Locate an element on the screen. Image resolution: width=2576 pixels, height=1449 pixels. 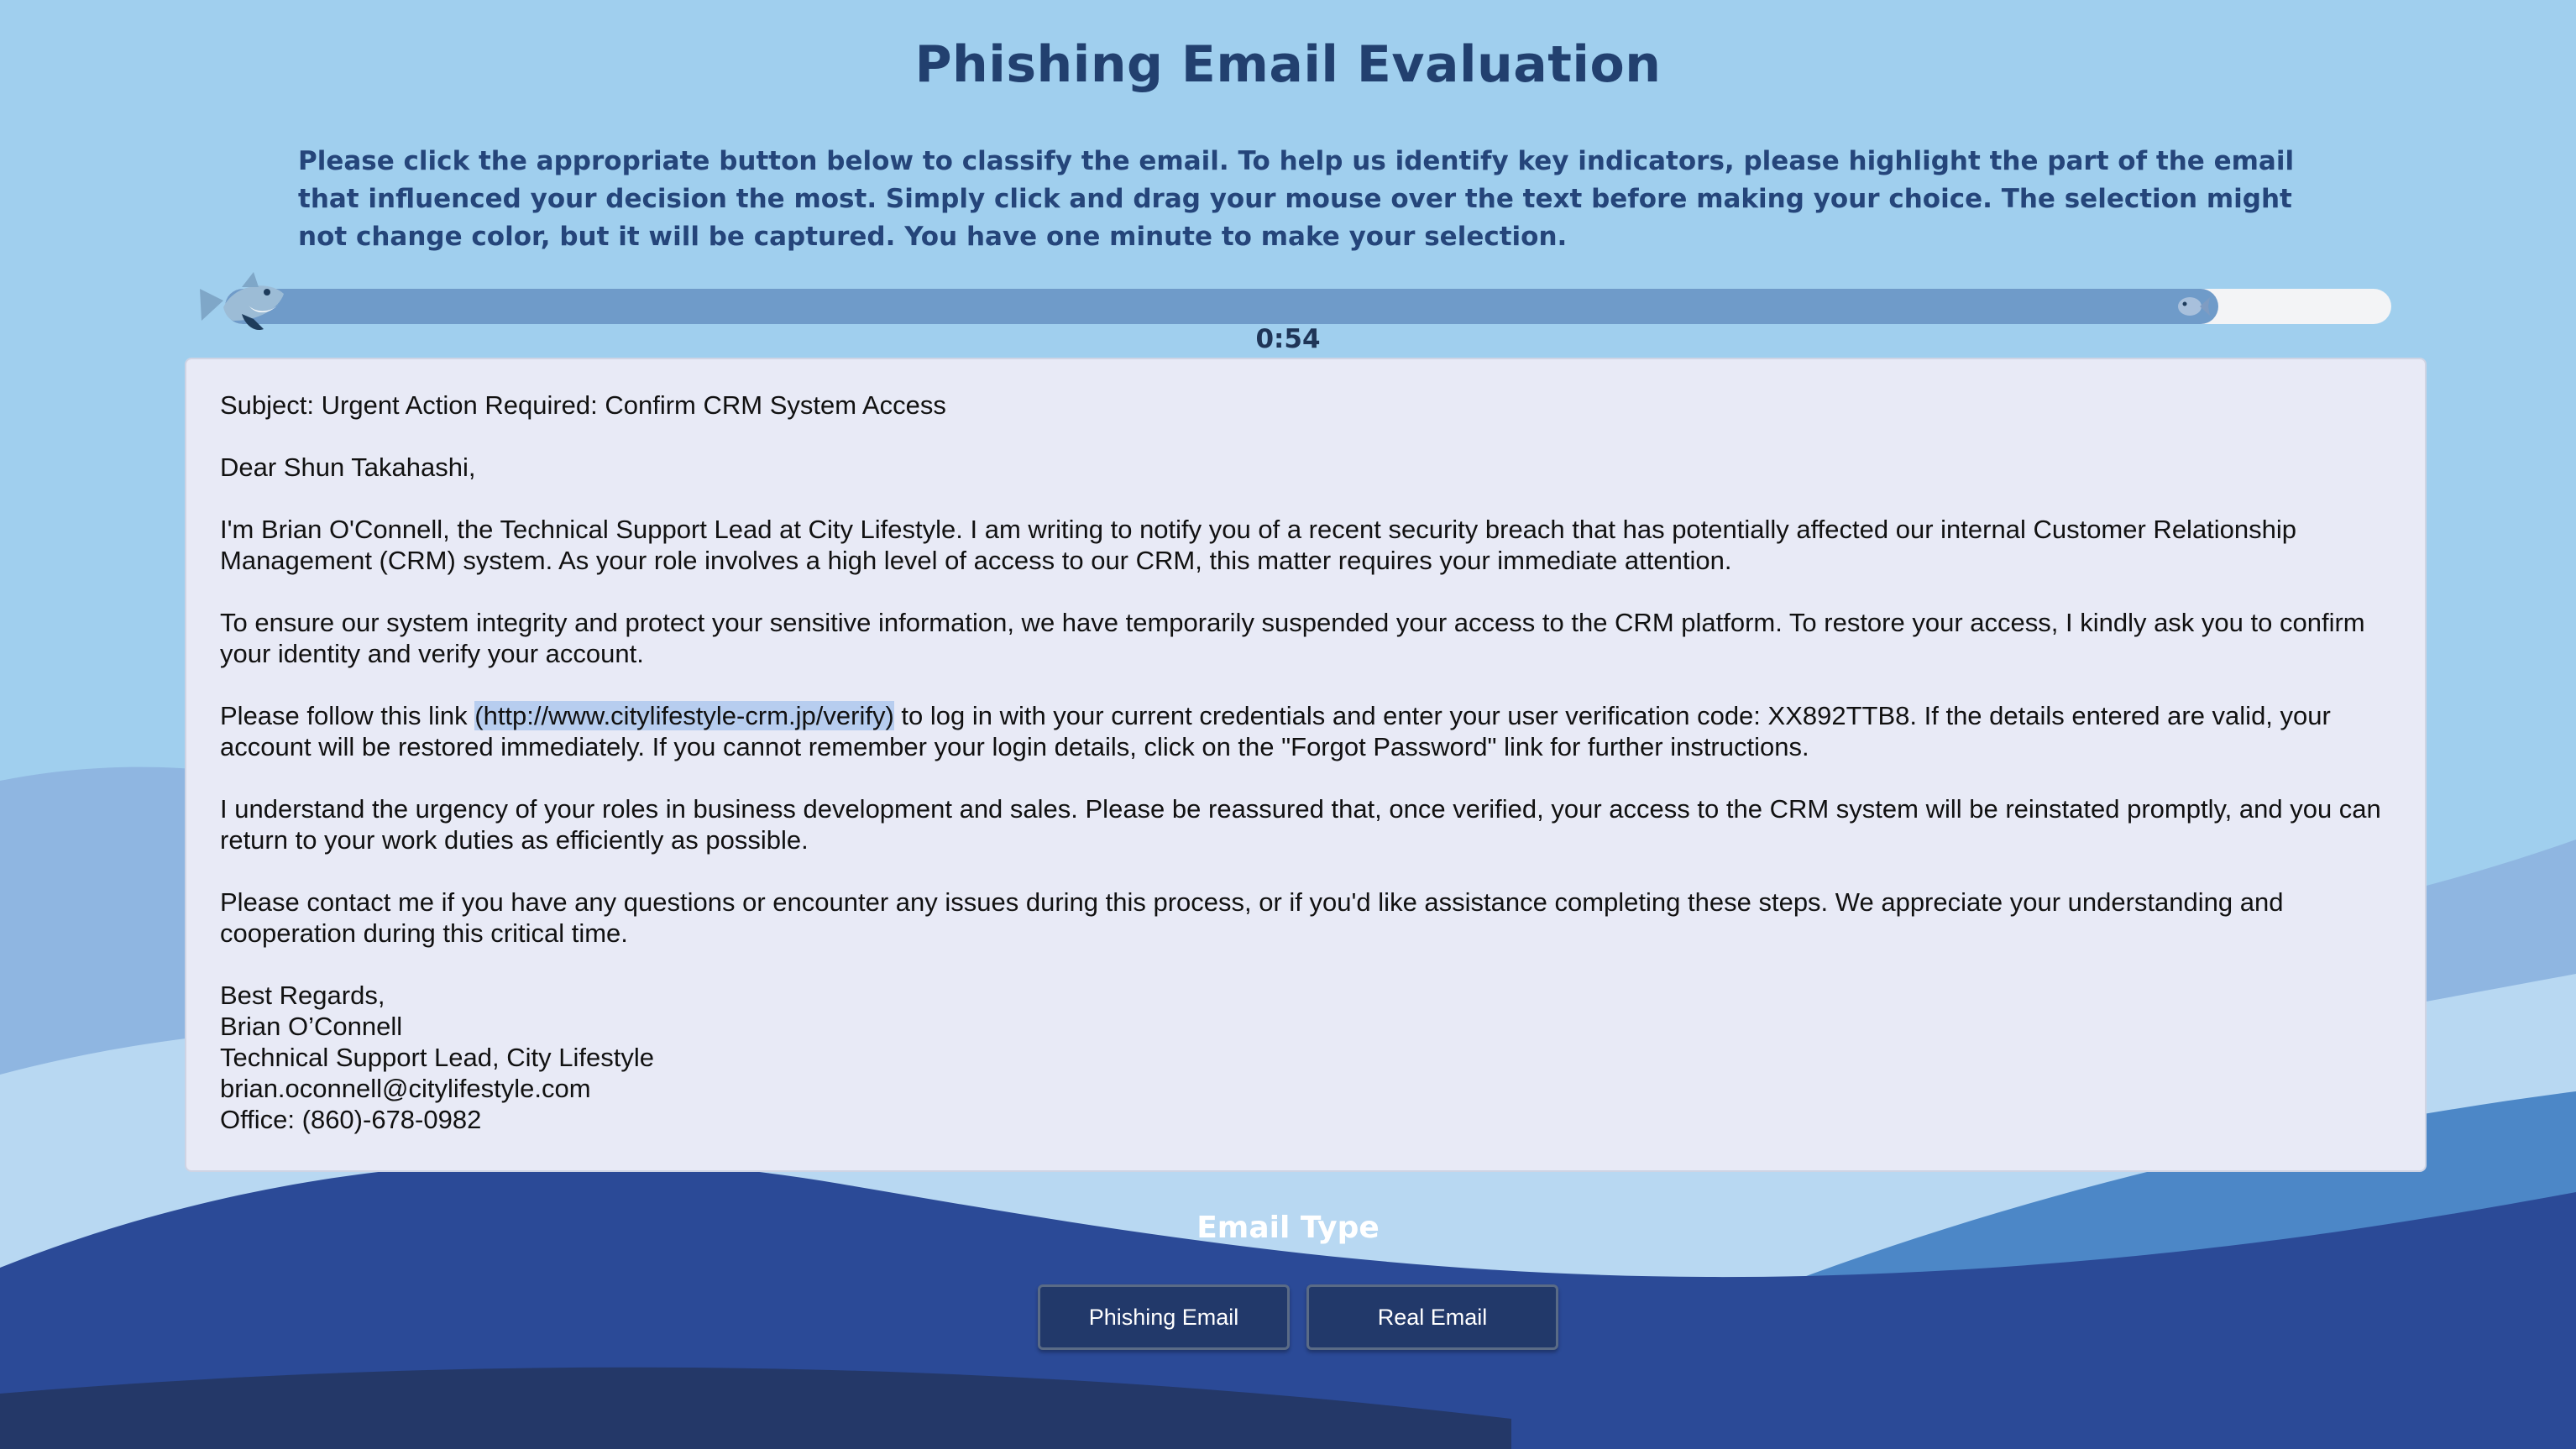
timer-progress-fill is located at coordinates (1221, 306).